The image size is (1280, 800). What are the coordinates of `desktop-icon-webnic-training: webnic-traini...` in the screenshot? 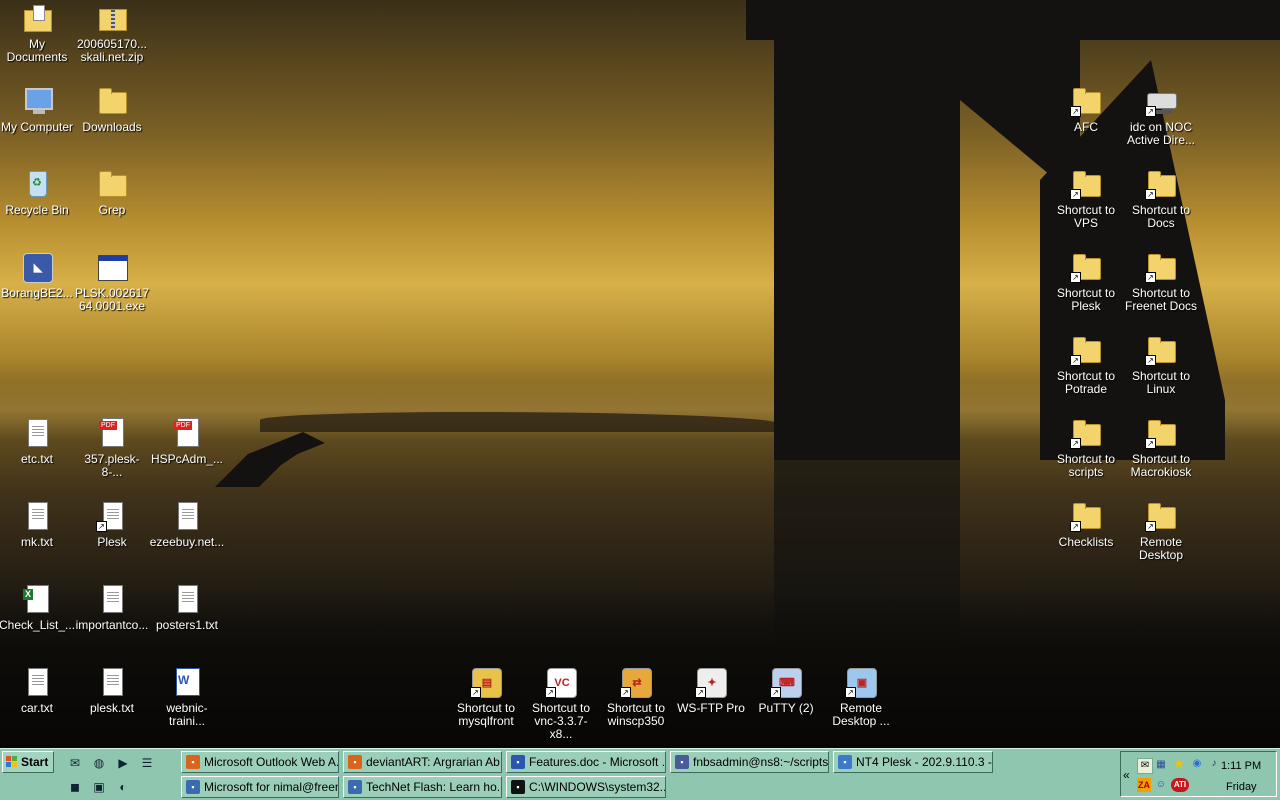 It's located at (187, 697).